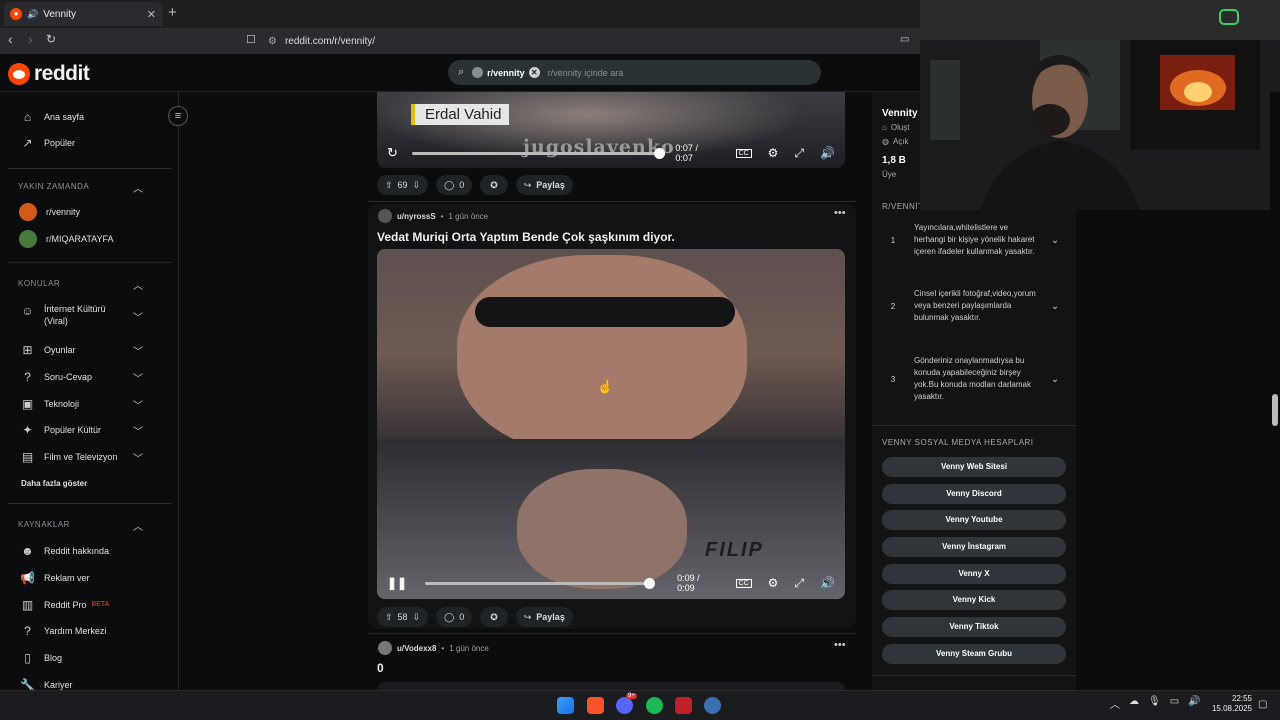  I want to click on collapse-sidebar-button: ≡, so click(178, 116).